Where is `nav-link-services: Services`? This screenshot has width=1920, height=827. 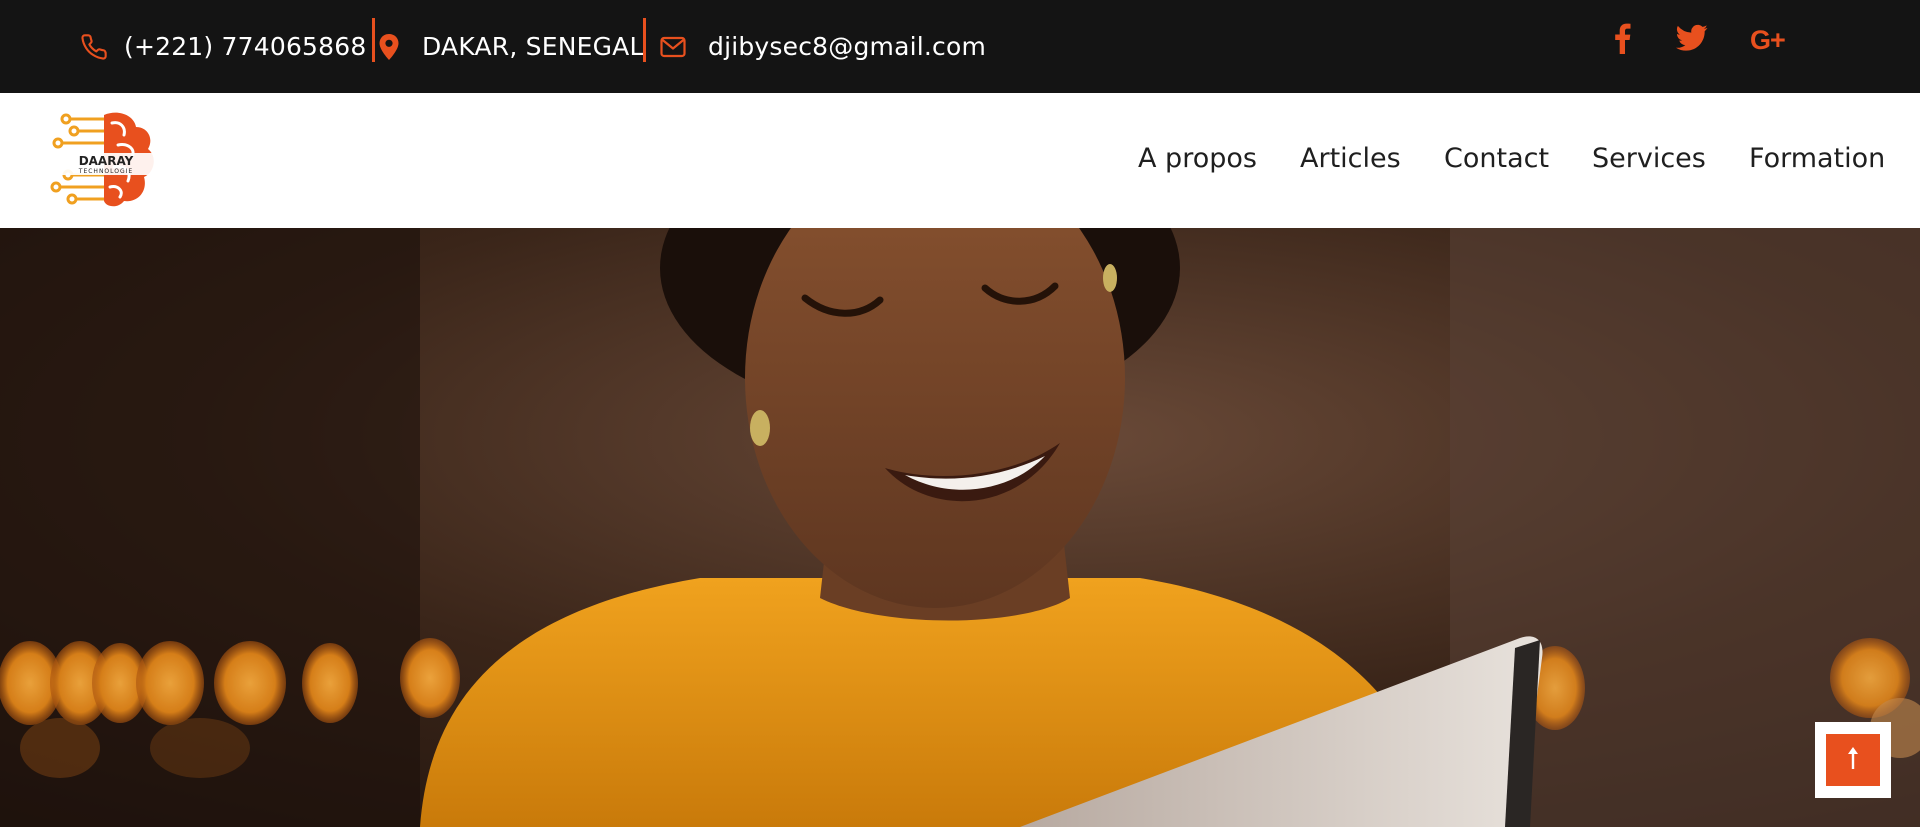
nav-link-services: Services is located at coordinates (1649, 158).